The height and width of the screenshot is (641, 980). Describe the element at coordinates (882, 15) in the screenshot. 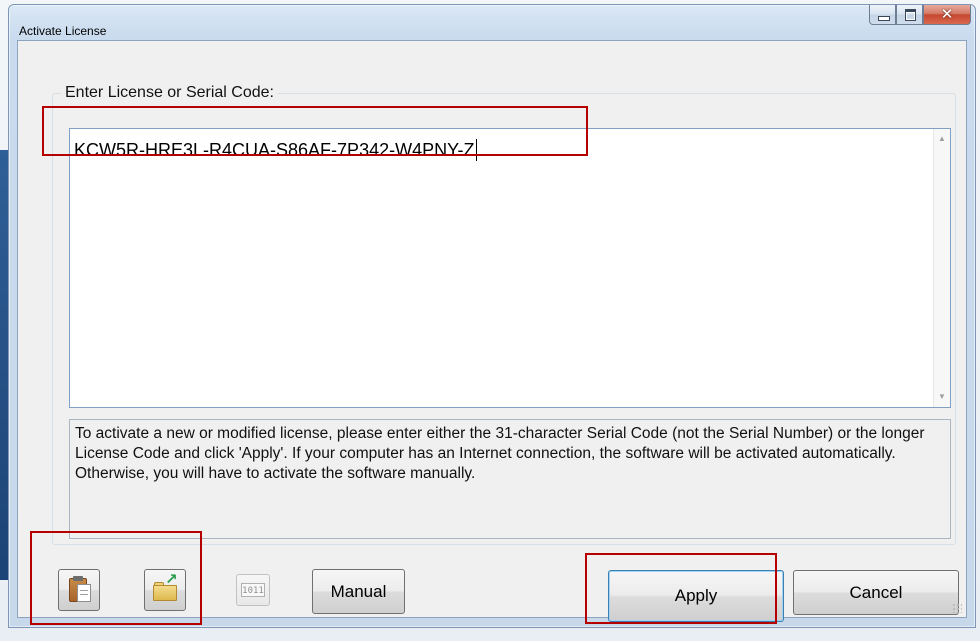

I see `minimize-button` at that location.